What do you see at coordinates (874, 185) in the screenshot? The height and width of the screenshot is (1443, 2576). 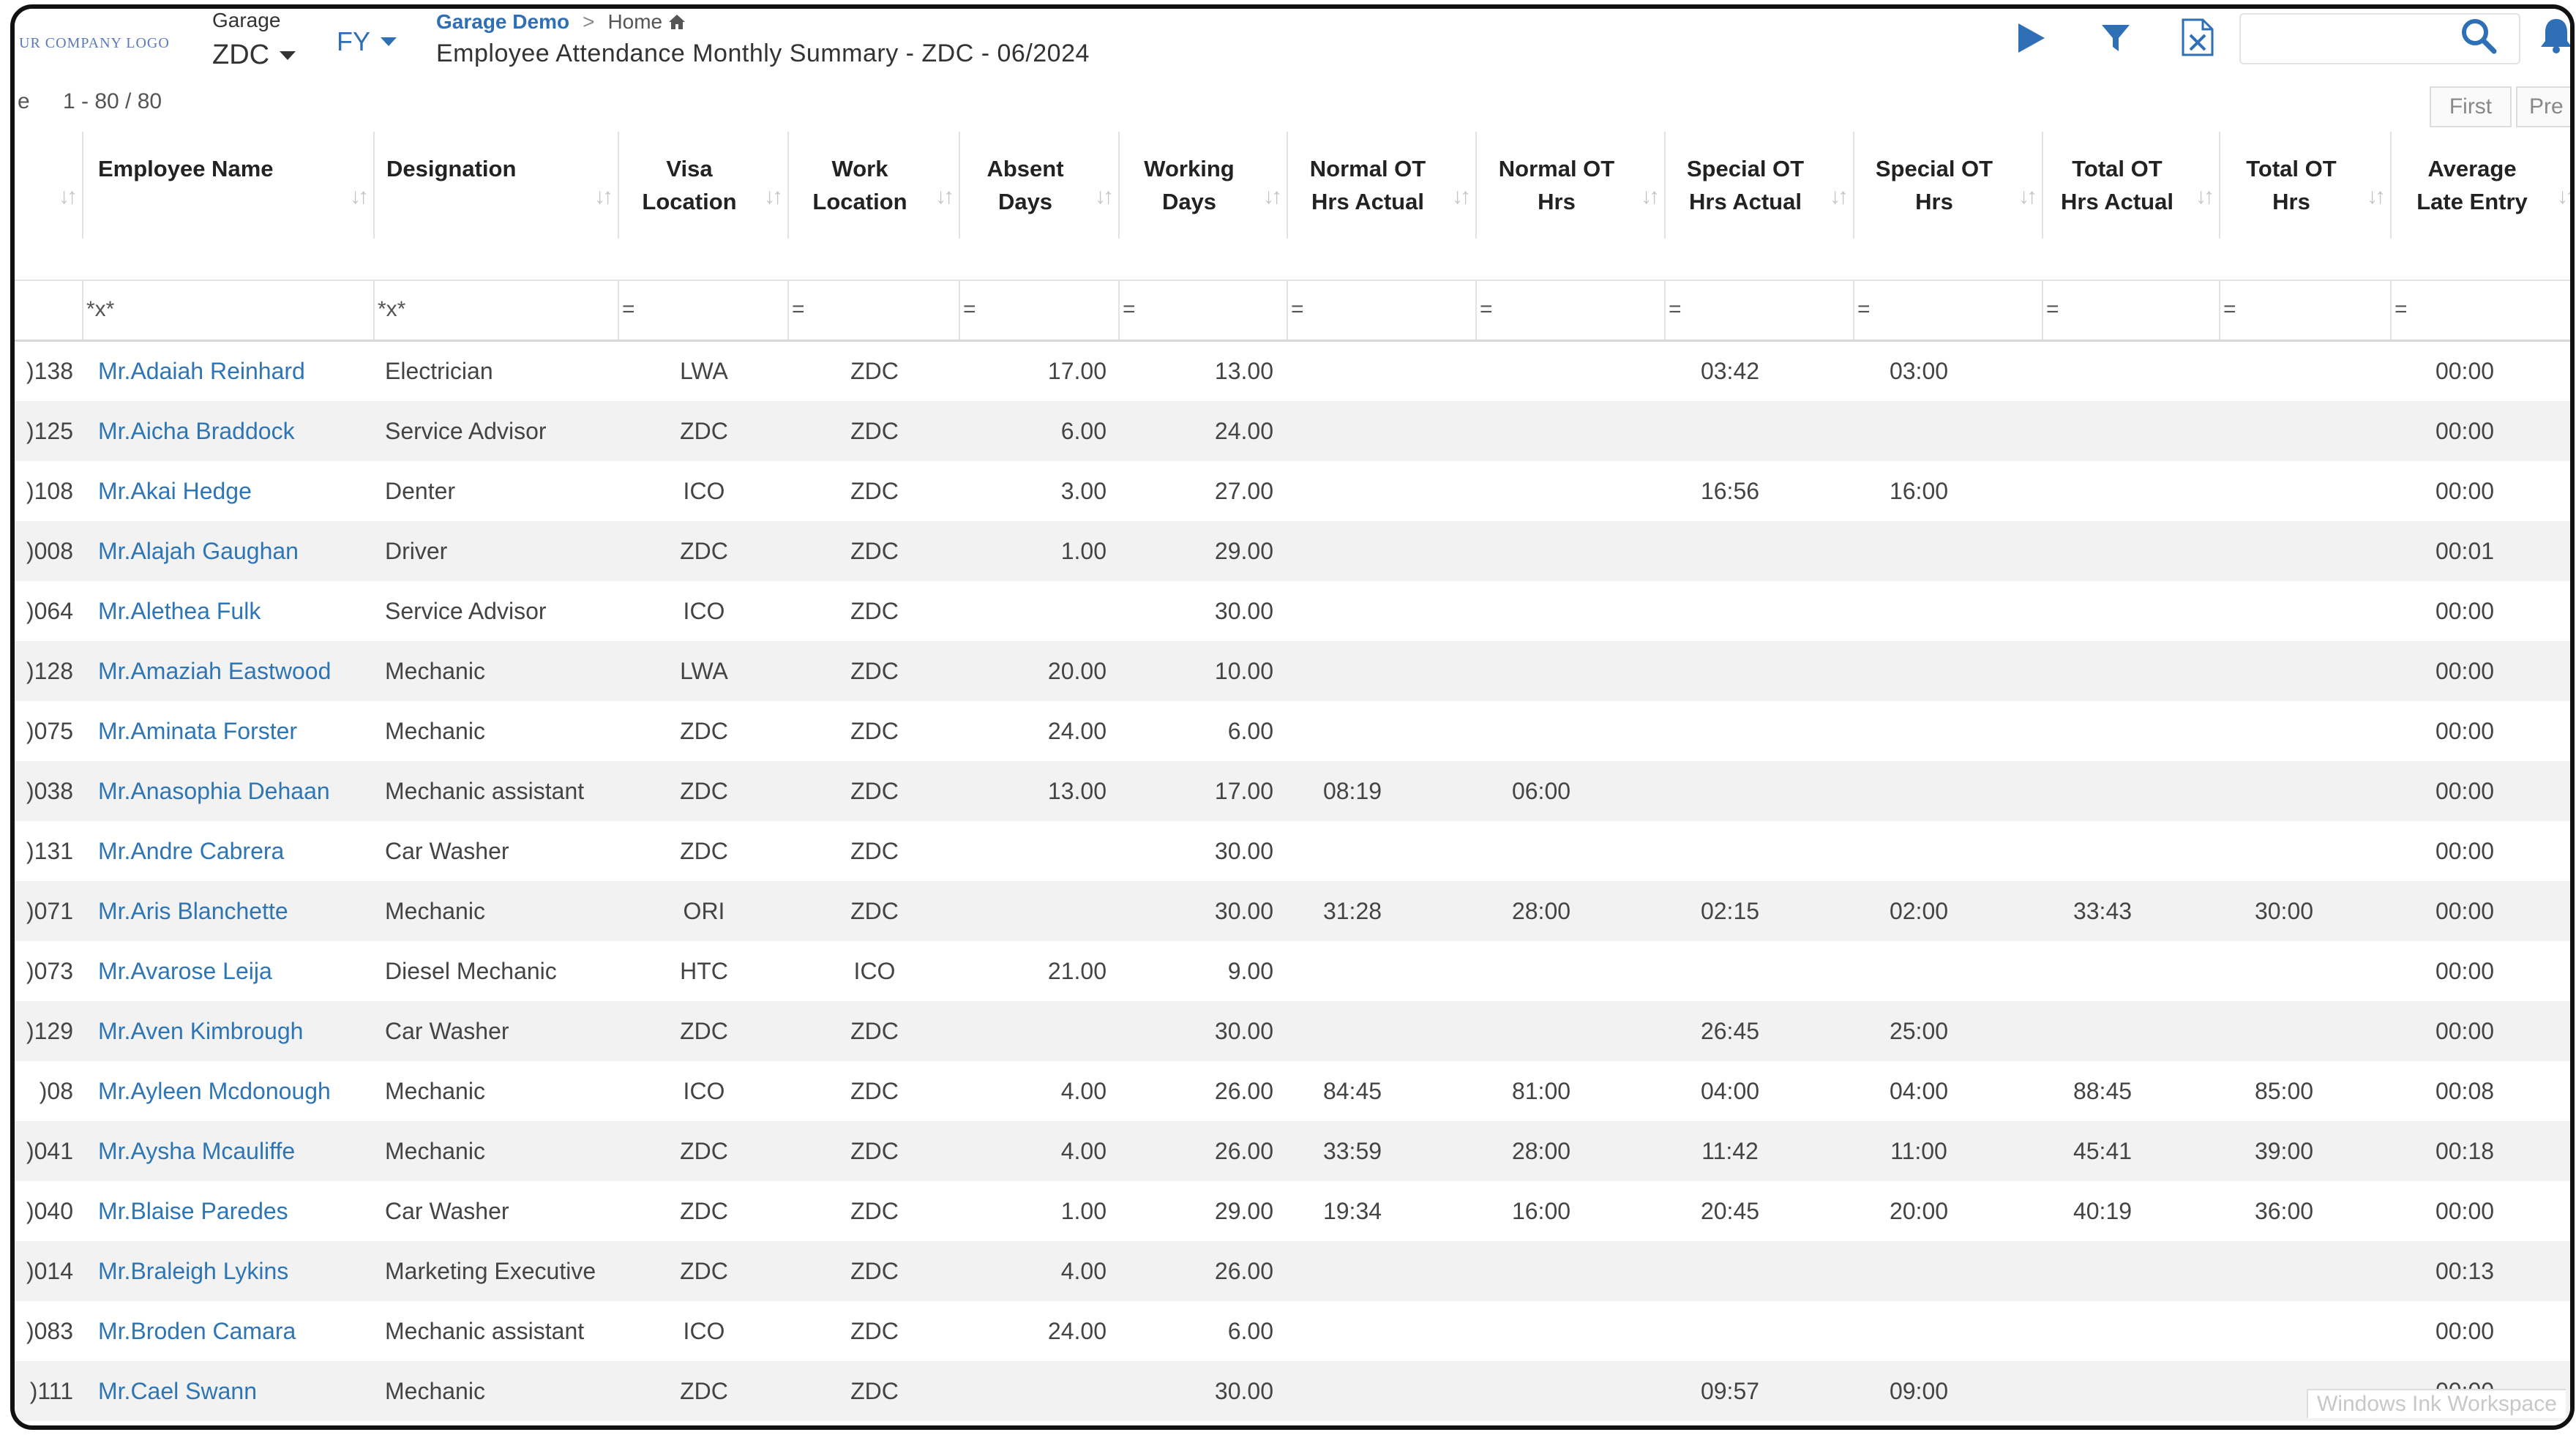 I see `column-header-work: Work Location ↓↑` at bounding box center [874, 185].